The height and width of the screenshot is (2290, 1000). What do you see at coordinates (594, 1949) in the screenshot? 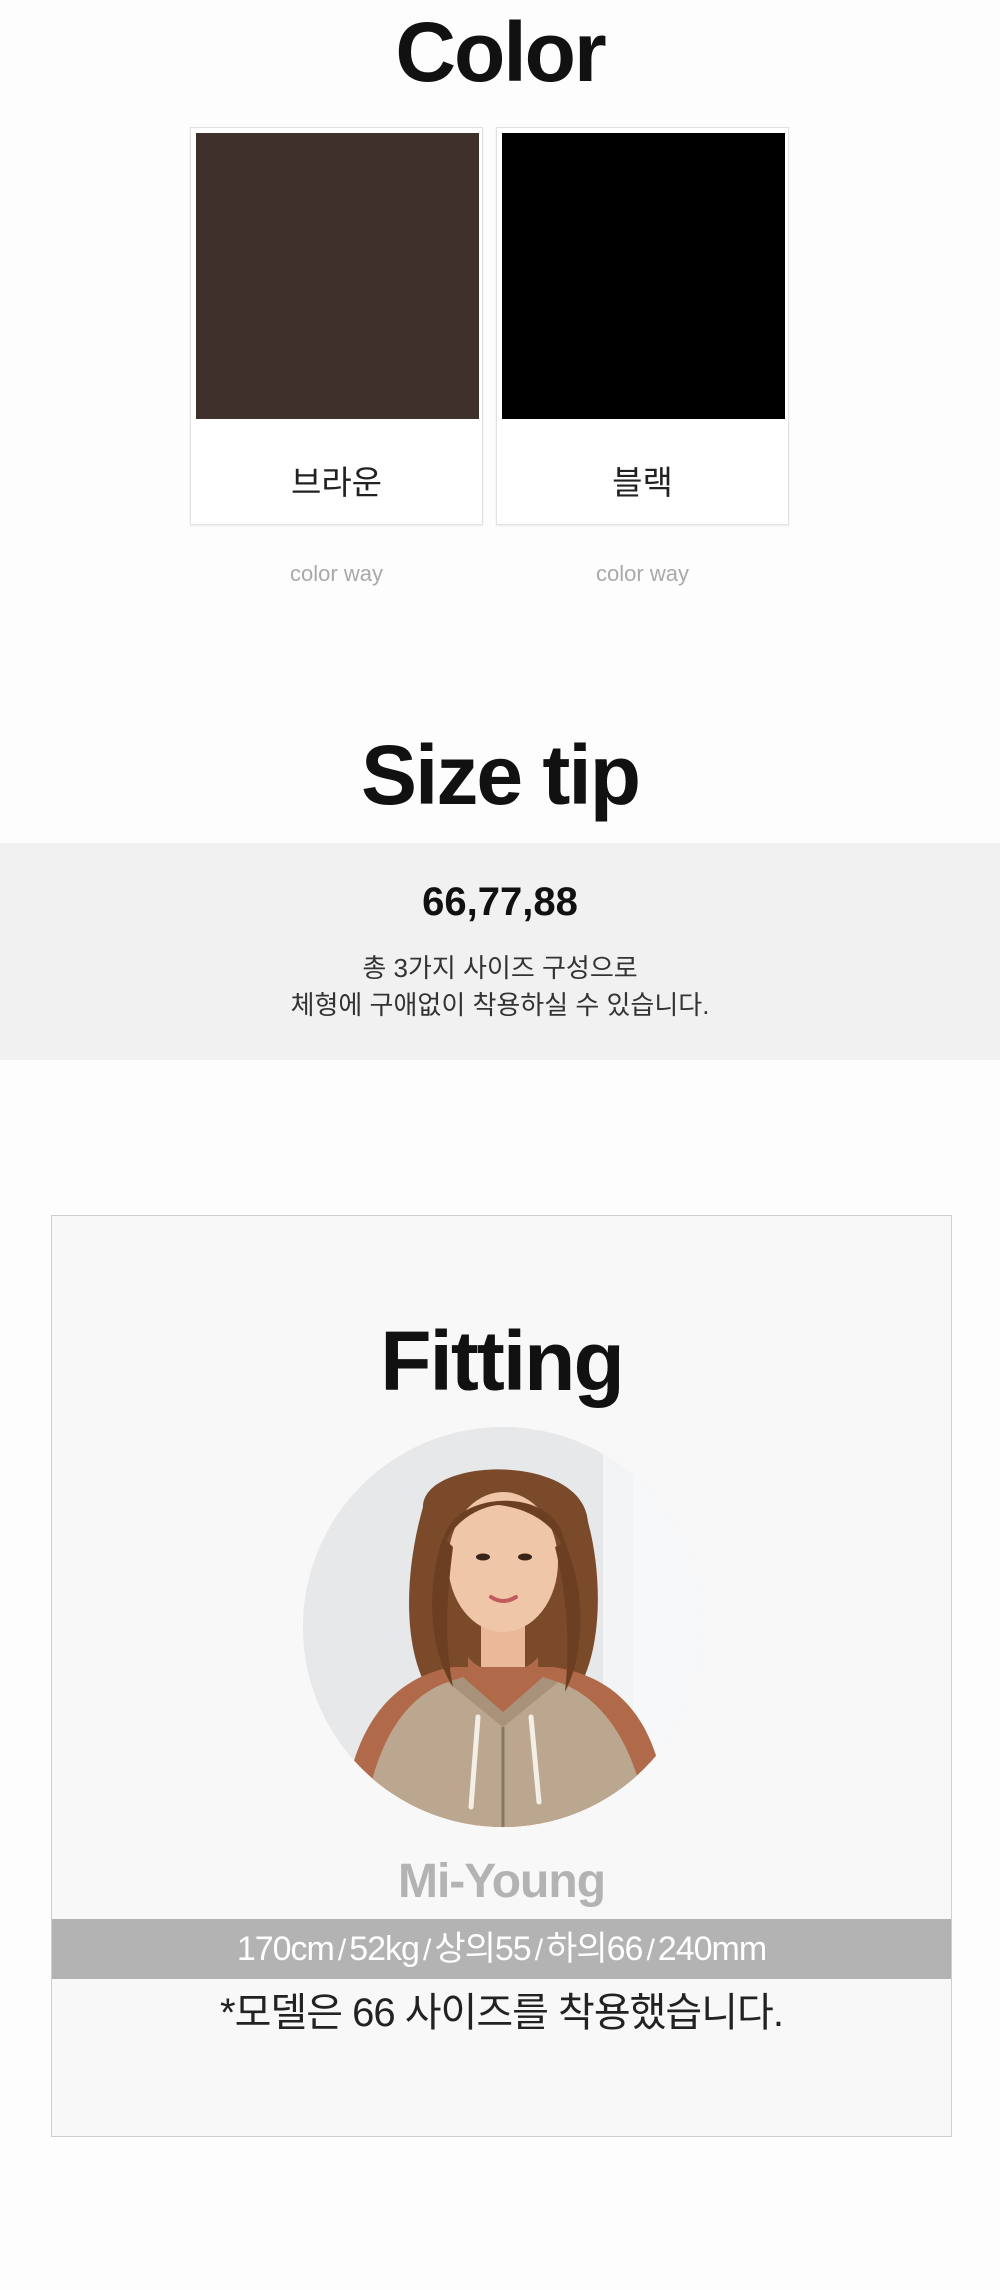
I see `model-bottom-size: 하의66` at bounding box center [594, 1949].